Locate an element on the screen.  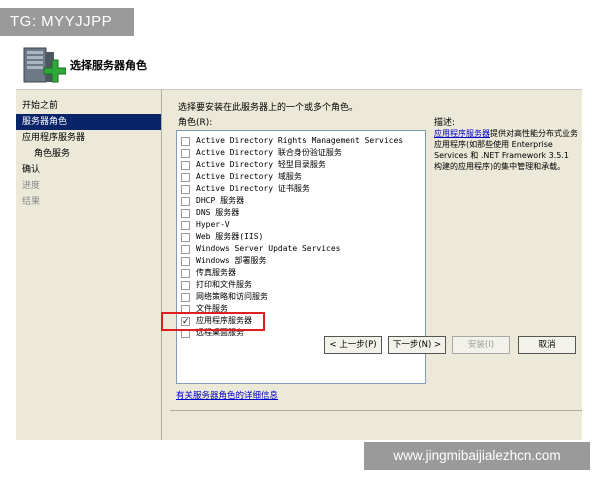
install-button: 安装(I) is located at coordinates (481, 345).